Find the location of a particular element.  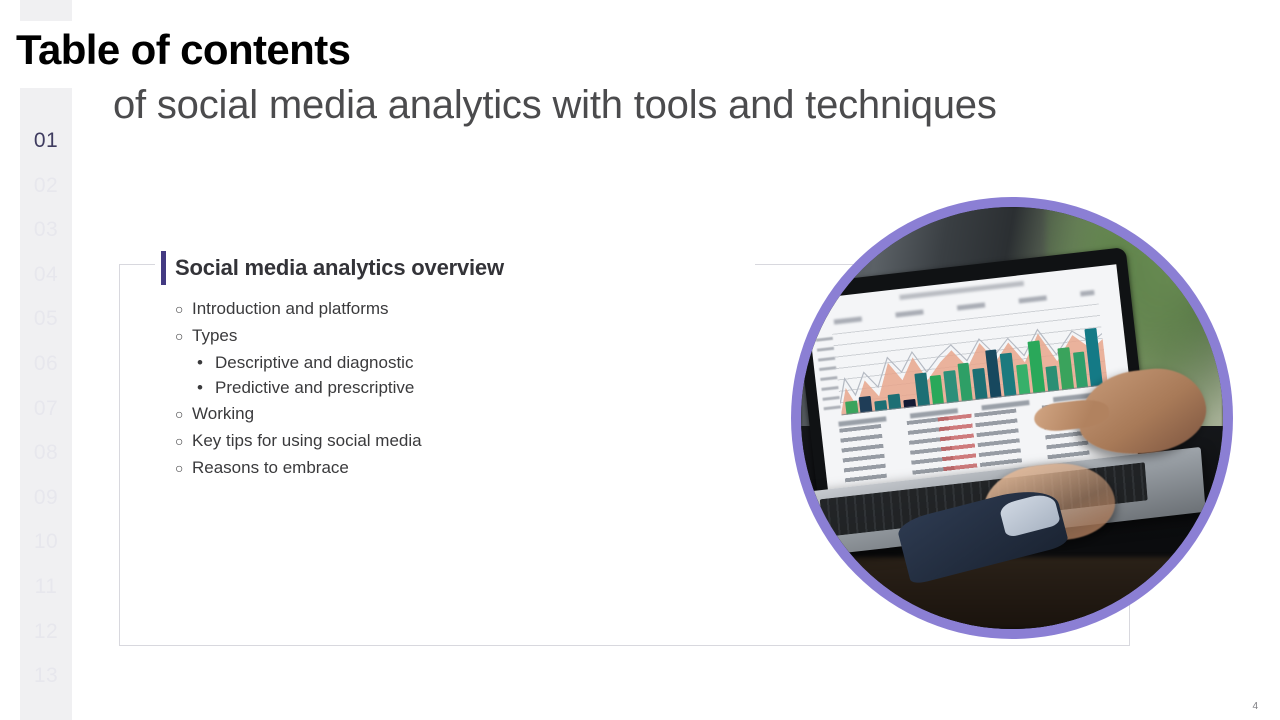

list-item-label: Predictive and prescriptive is located at coordinates (315, 388).